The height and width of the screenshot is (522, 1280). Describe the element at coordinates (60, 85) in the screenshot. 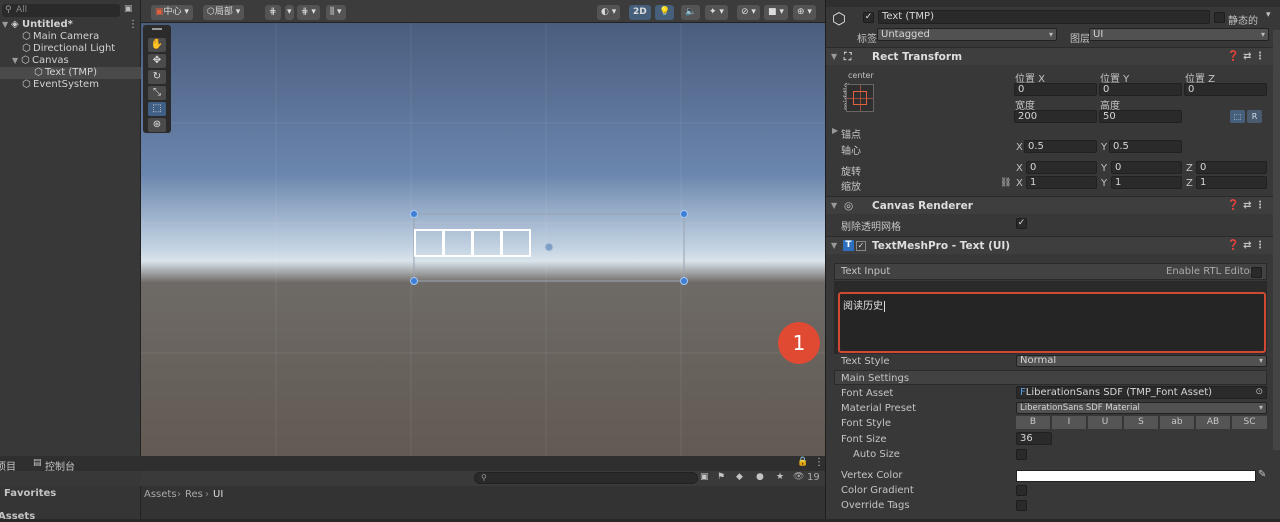

I see `tree-item-eventsystem: ⬡ EventSystem` at that location.